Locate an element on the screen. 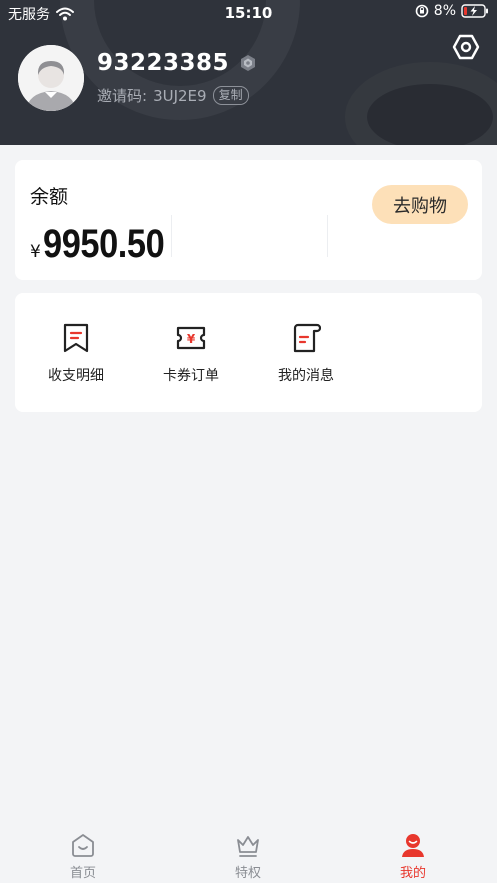 This screenshot has height=883, width=497. default-avatar-icon is located at coordinates (51, 78).